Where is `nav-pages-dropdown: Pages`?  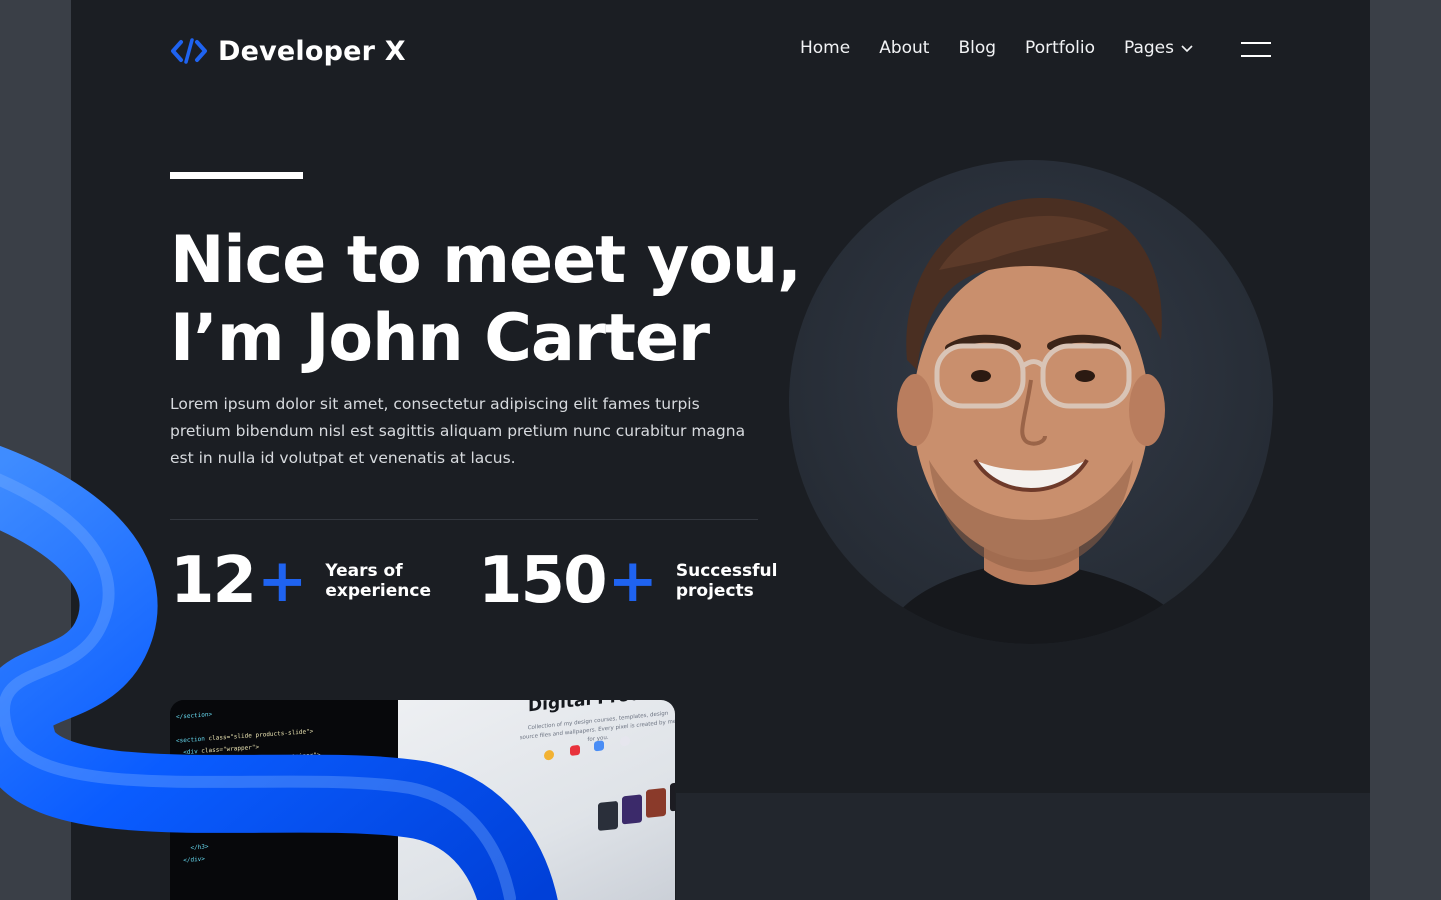
nav-pages-dropdown: Pages is located at coordinates (1159, 48).